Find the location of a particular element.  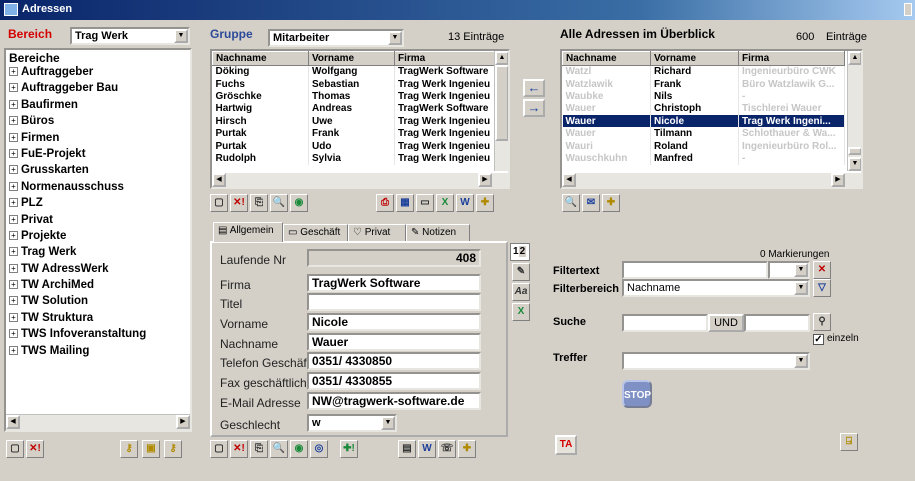

edit-note-icon: ✎ is located at coordinates (521, 272).